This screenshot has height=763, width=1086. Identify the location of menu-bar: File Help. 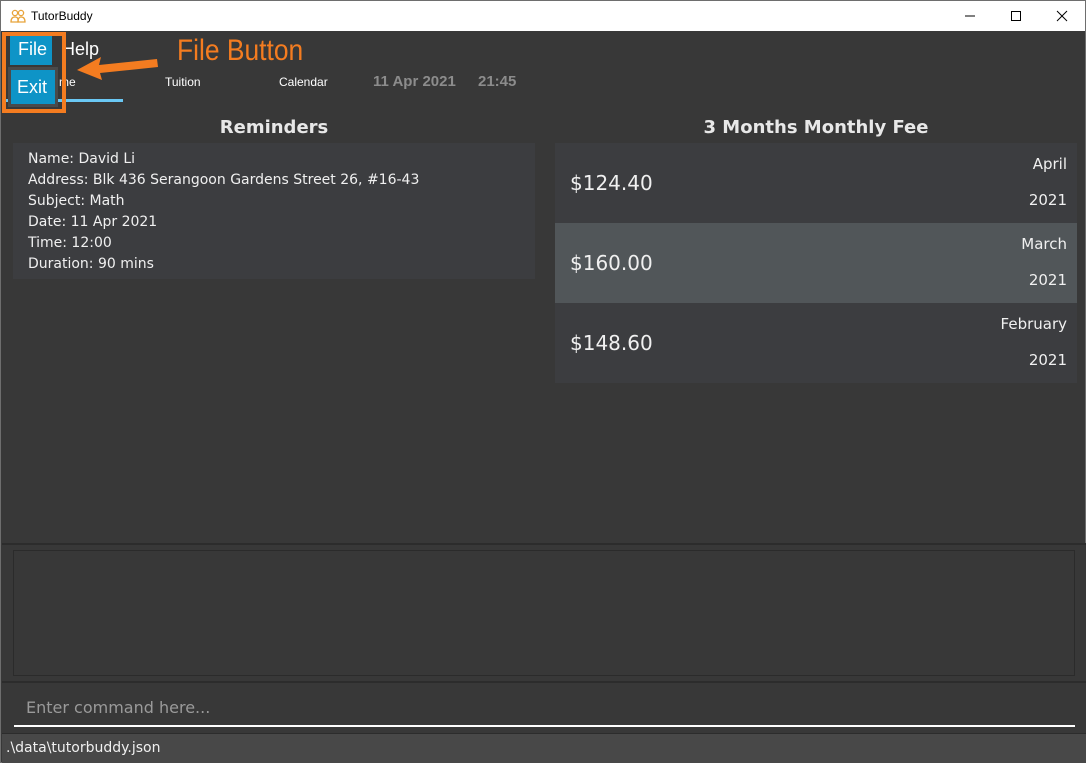
(543, 48).